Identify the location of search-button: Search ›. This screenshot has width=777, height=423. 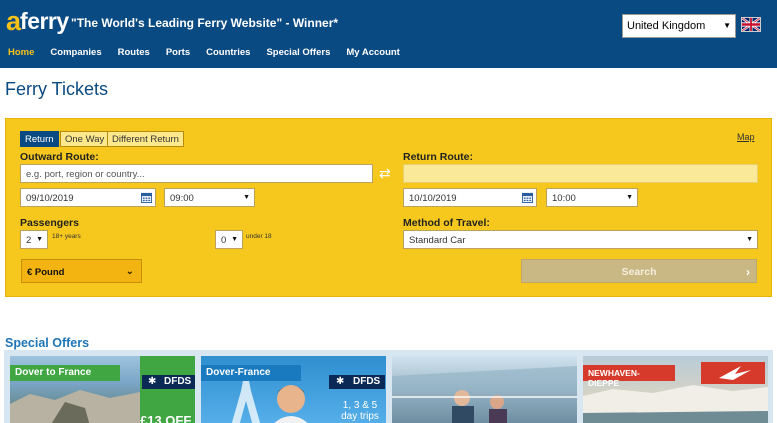
(639, 271).